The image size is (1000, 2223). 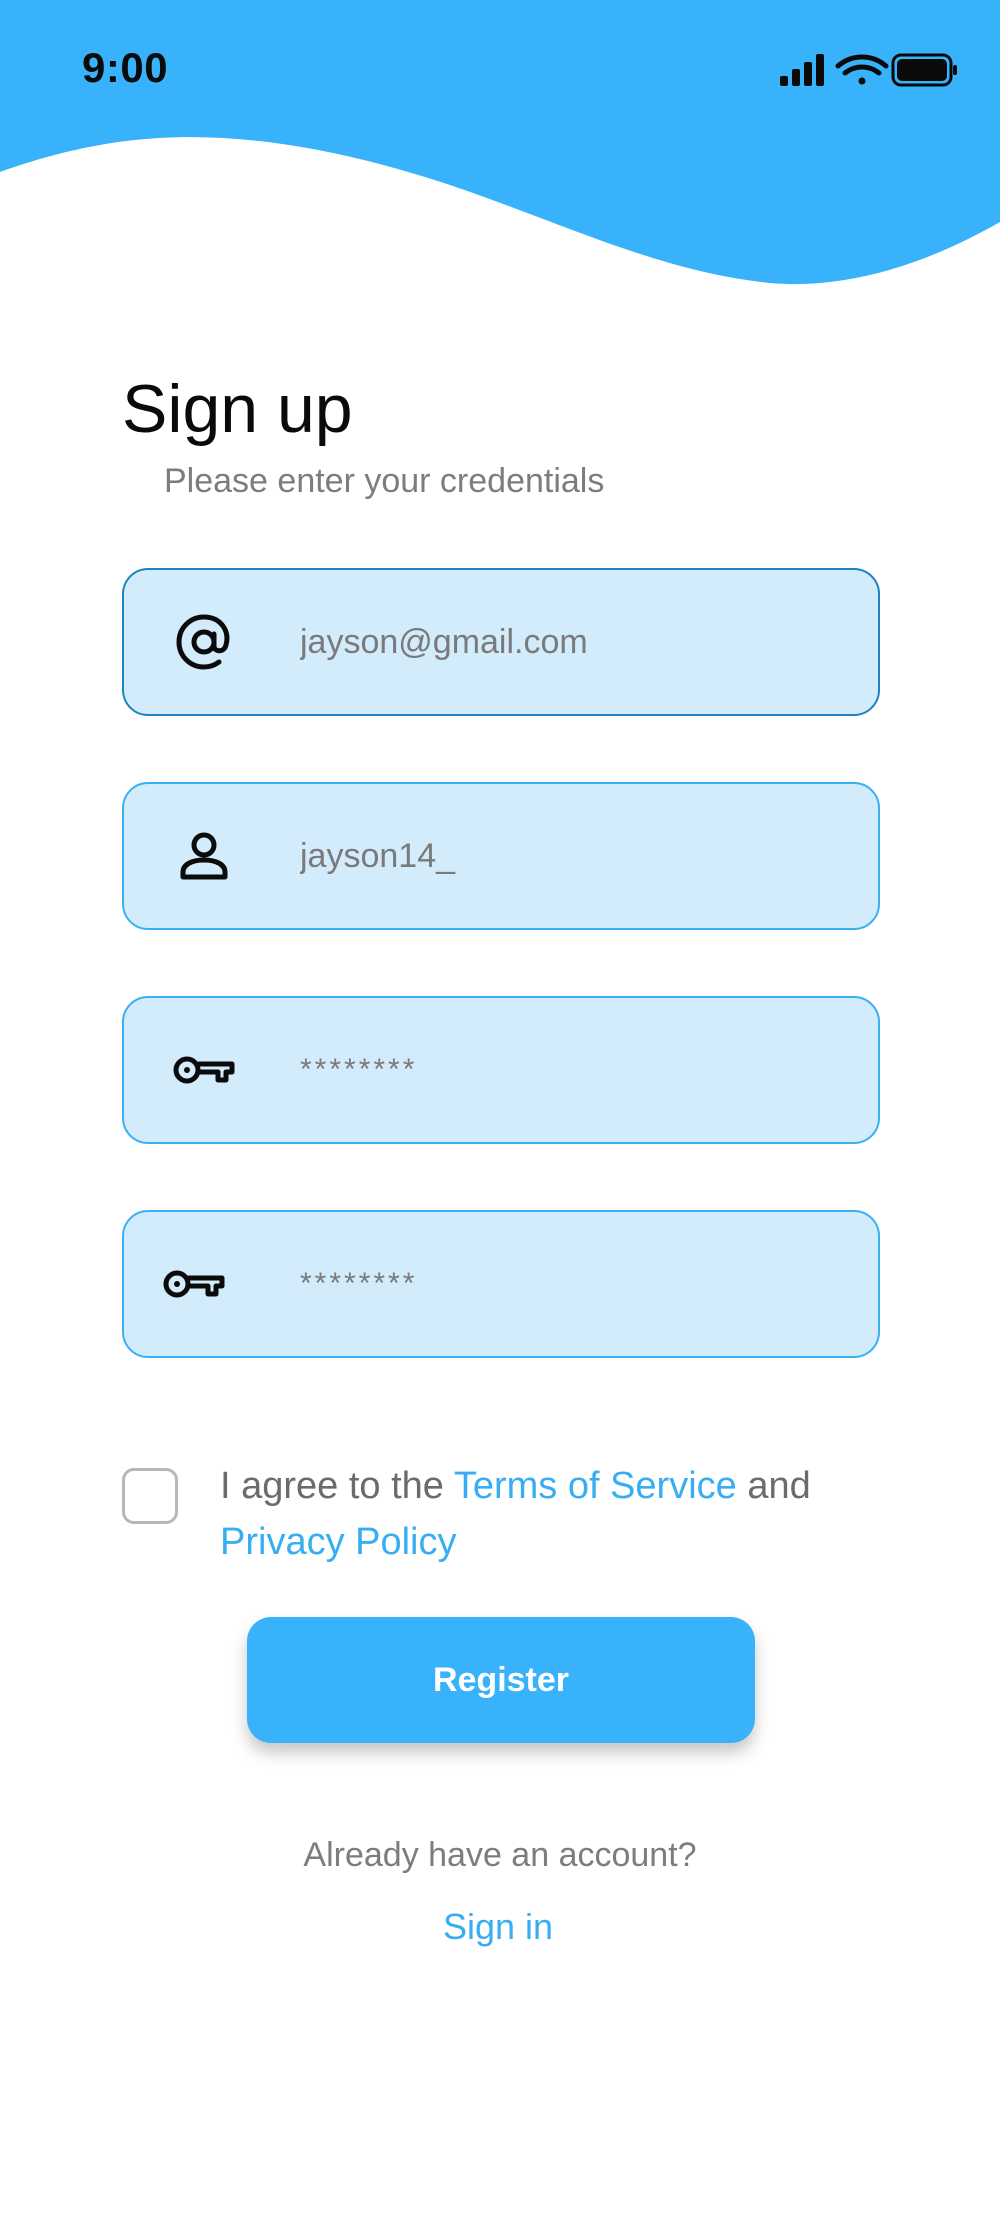 What do you see at coordinates (237, 409) in the screenshot?
I see `page-title: Sign up` at bounding box center [237, 409].